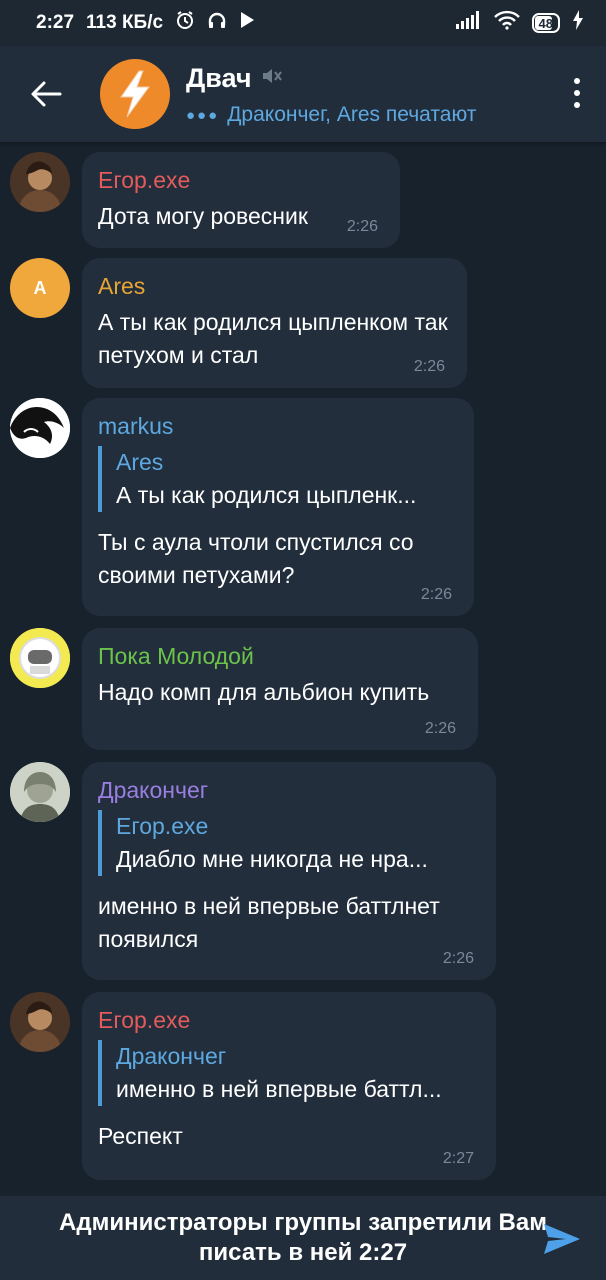 The height and width of the screenshot is (1280, 606). Describe the element at coordinates (468, 23) in the screenshot. I see `signal-icon` at that location.